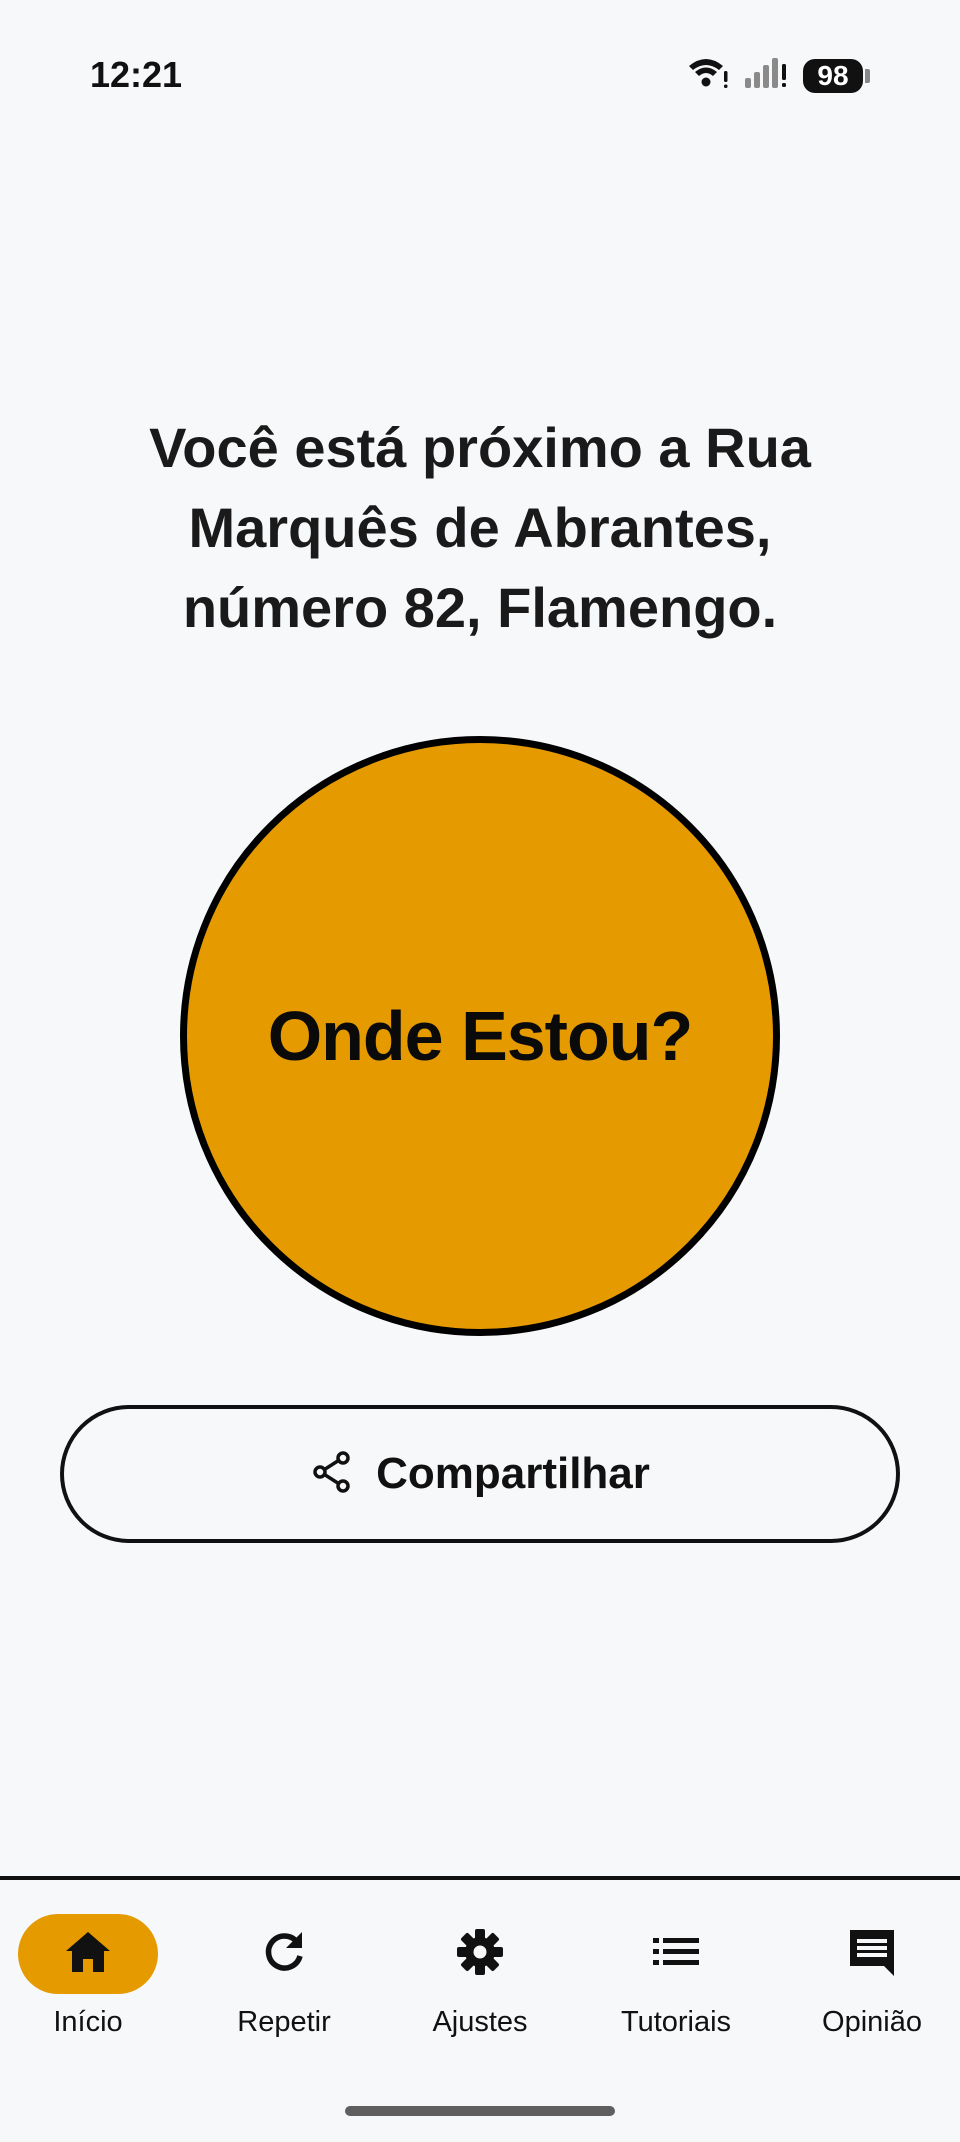  I want to click on nav-active-indicator, so click(88, 1954).